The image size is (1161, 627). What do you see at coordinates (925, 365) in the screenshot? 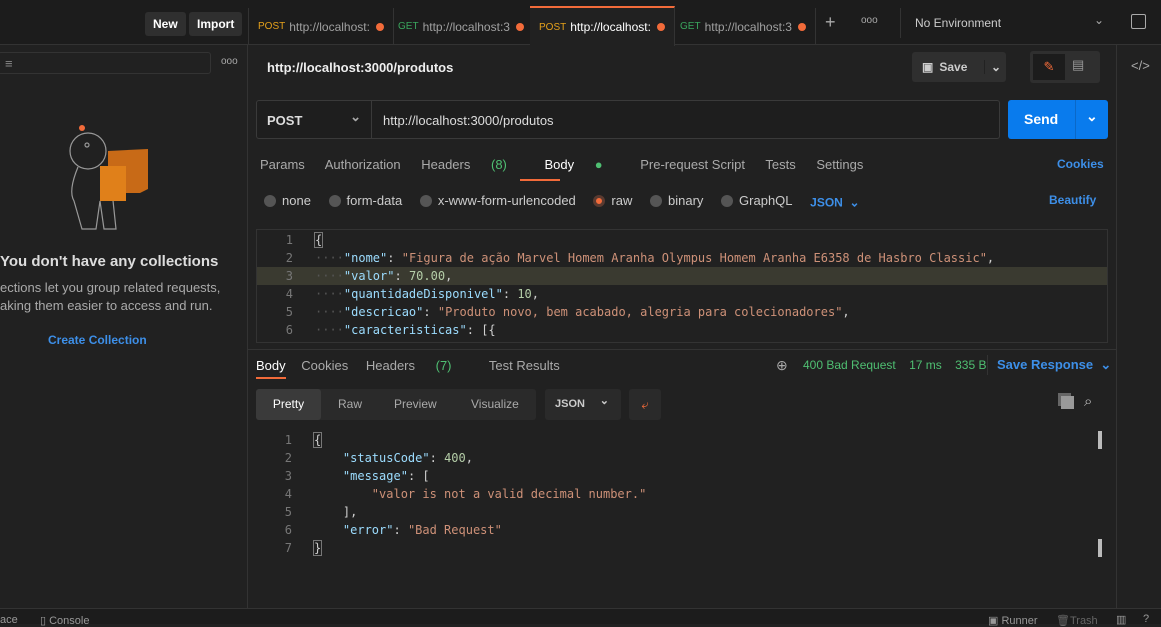
I see `response-time: 17 ms` at bounding box center [925, 365].